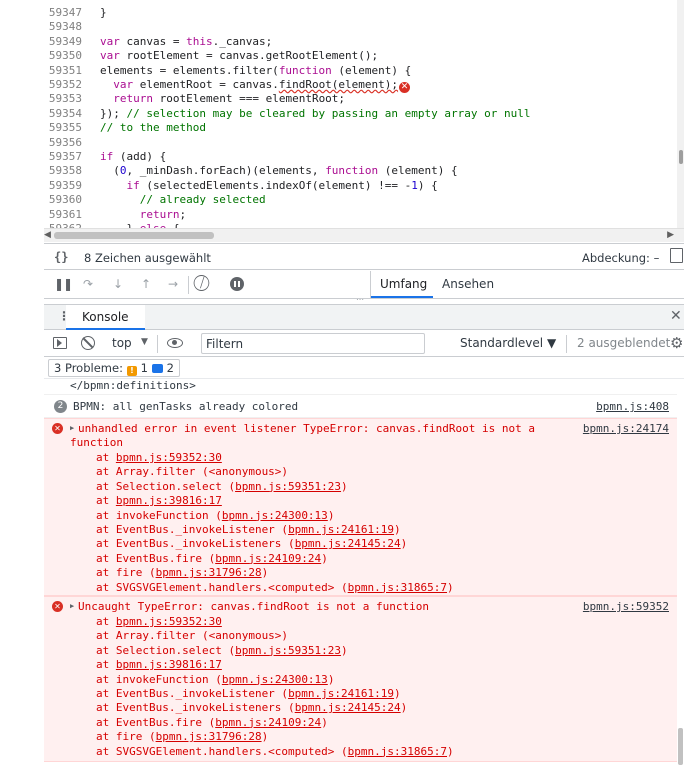 The image size is (684, 765). I want to click on console-toolbar: top ▼ Standardlevel ▼ 2 ausgeblendet ⚙, so click(364, 344).